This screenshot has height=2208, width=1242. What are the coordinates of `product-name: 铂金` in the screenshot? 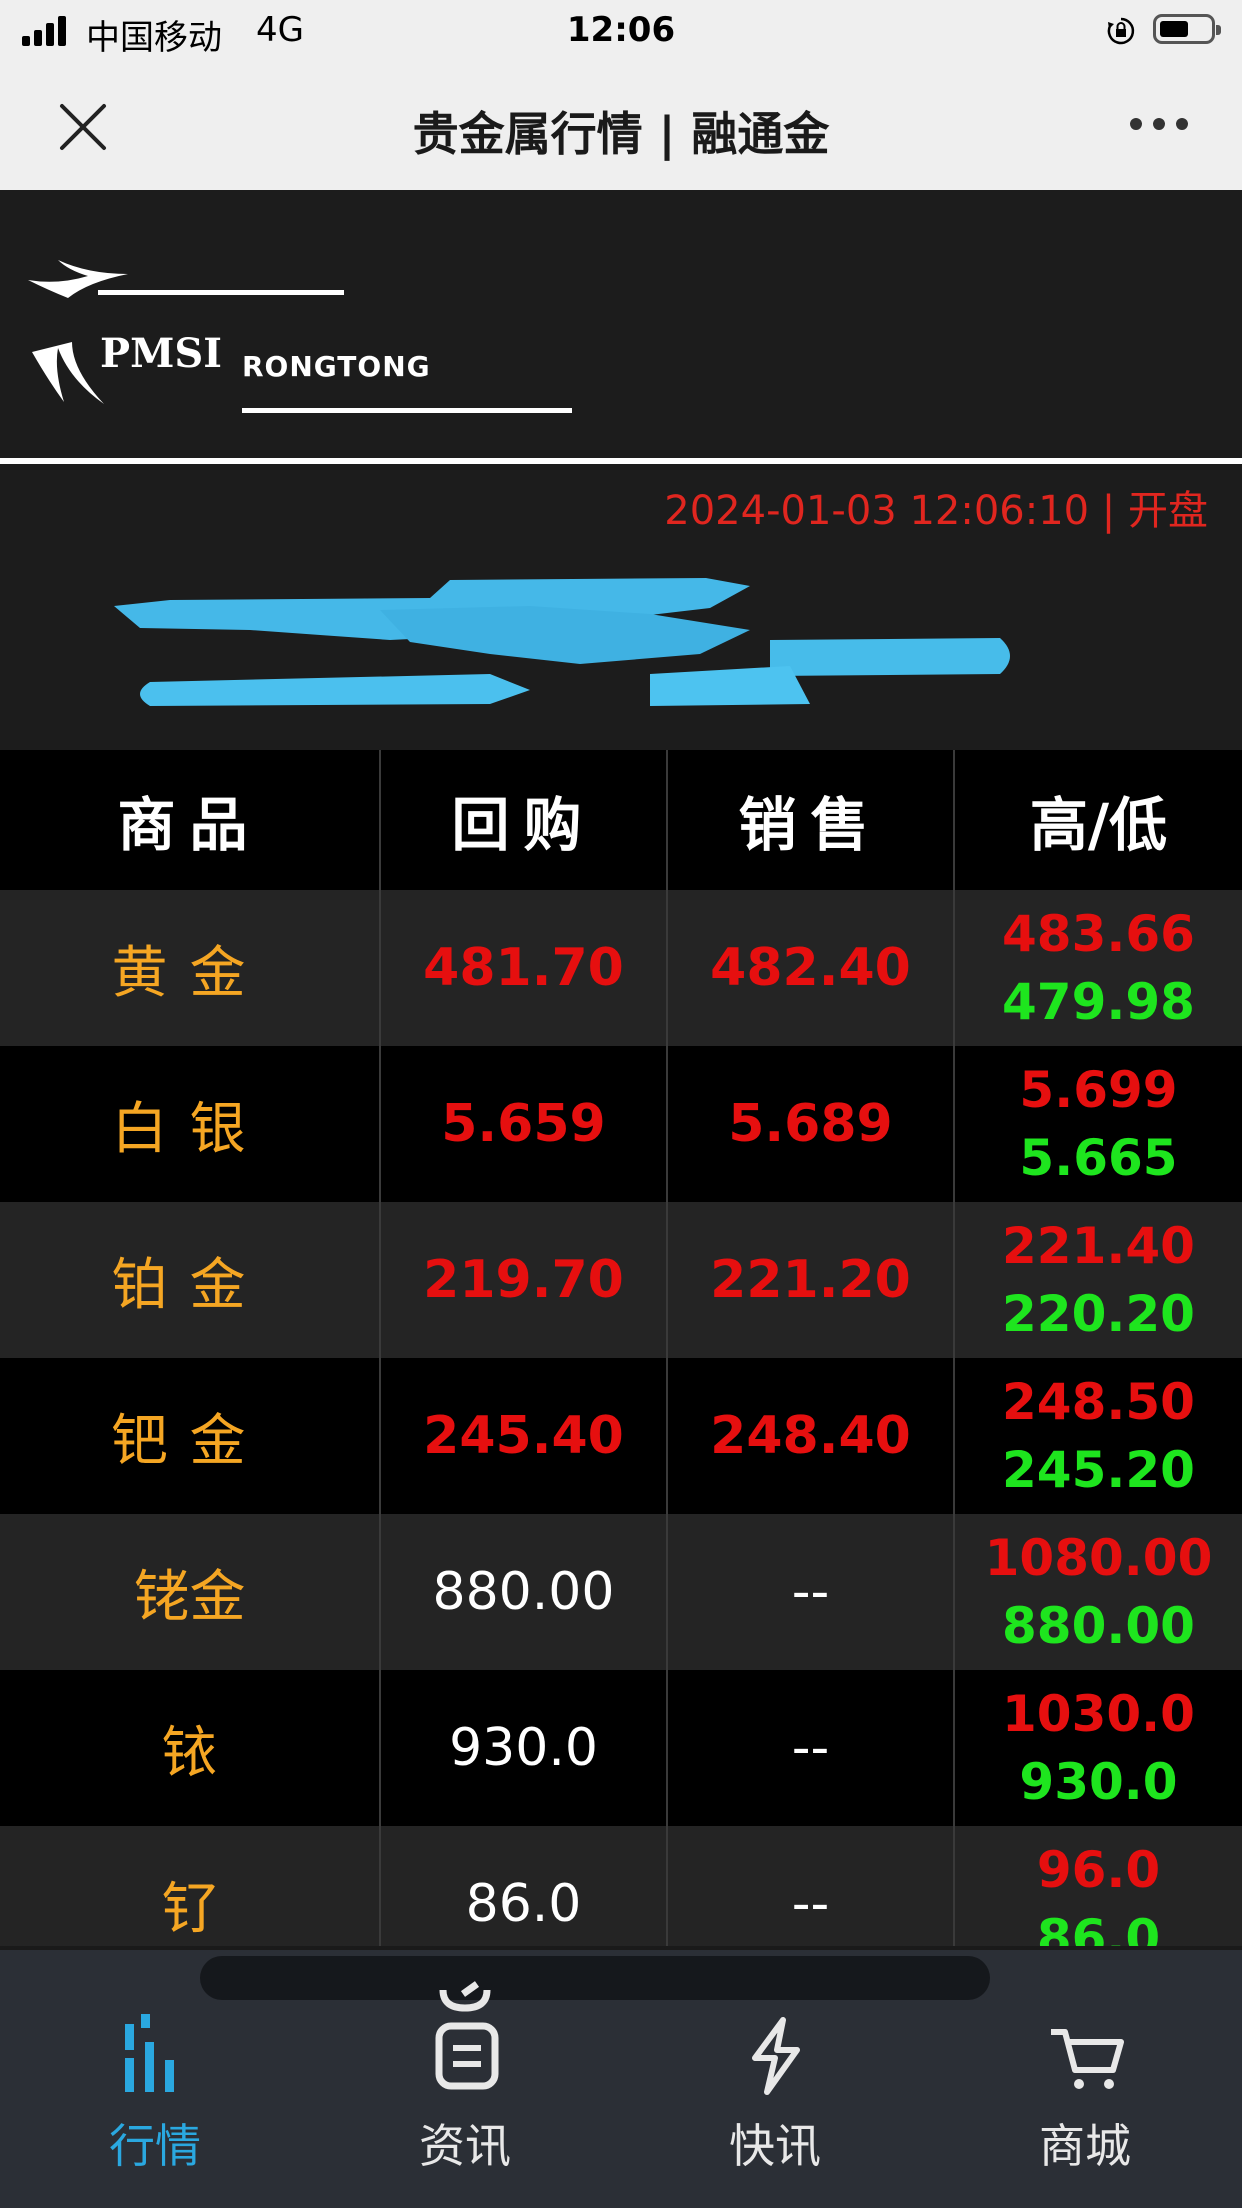 It's located at (190, 1280).